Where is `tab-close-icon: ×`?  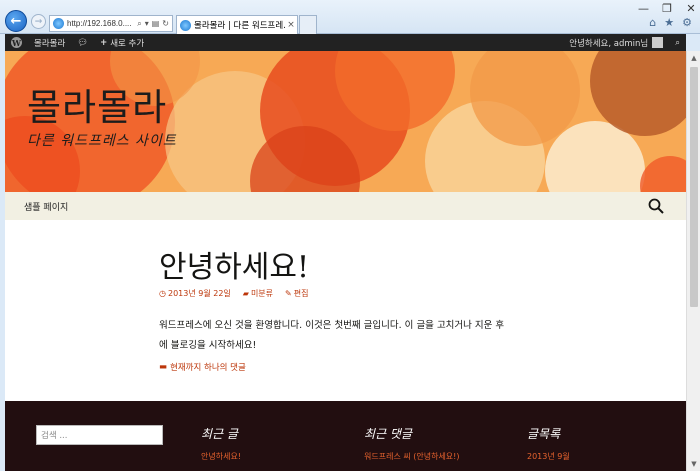 tab-close-icon: × is located at coordinates (291, 25).